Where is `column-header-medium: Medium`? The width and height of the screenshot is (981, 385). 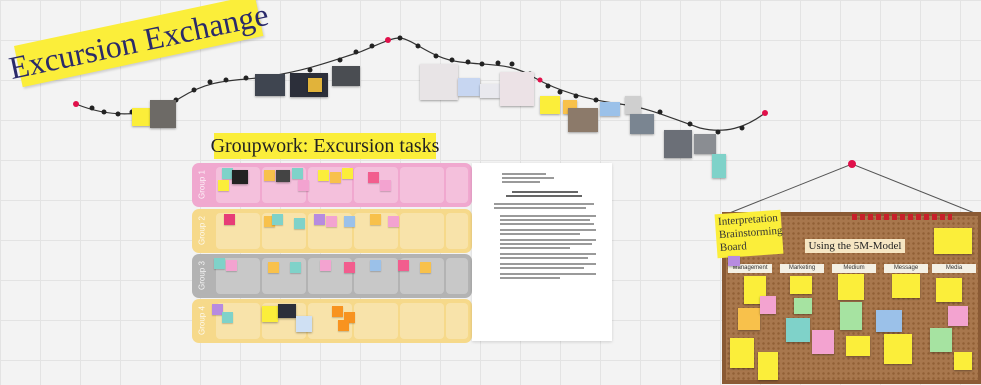
column-header-medium: Medium is located at coordinates (854, 268).